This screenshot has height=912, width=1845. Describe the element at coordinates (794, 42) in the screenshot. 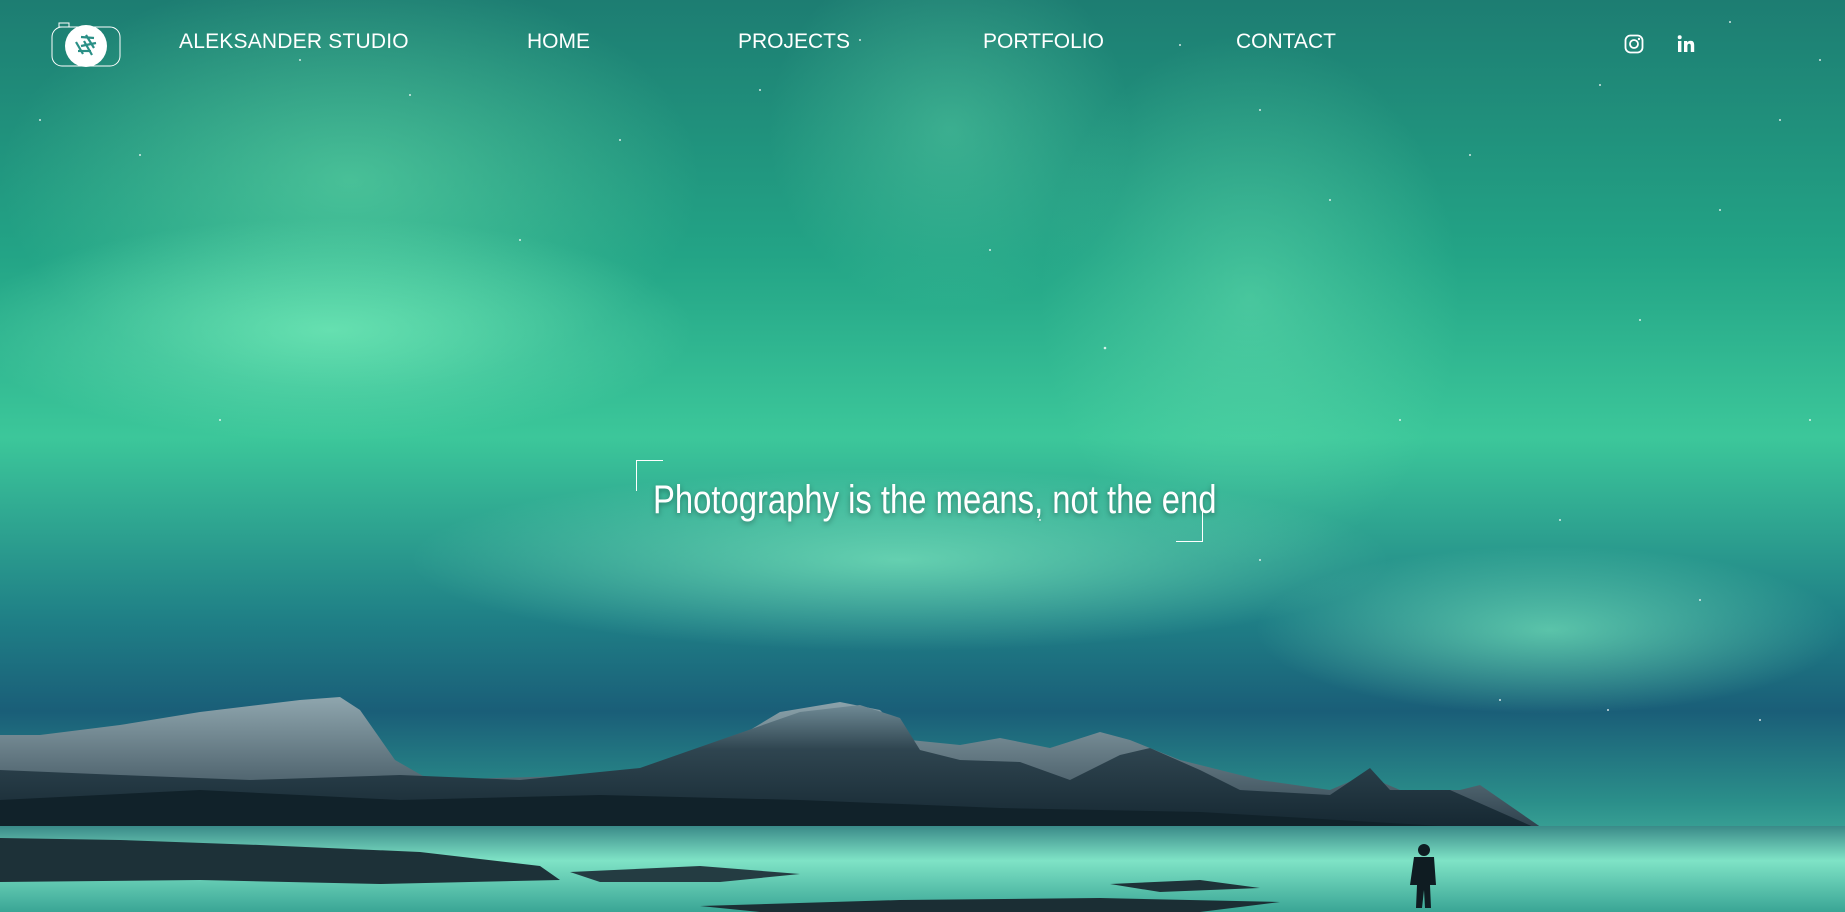

I see `nav-projects-link: PROJECTS` at that location.